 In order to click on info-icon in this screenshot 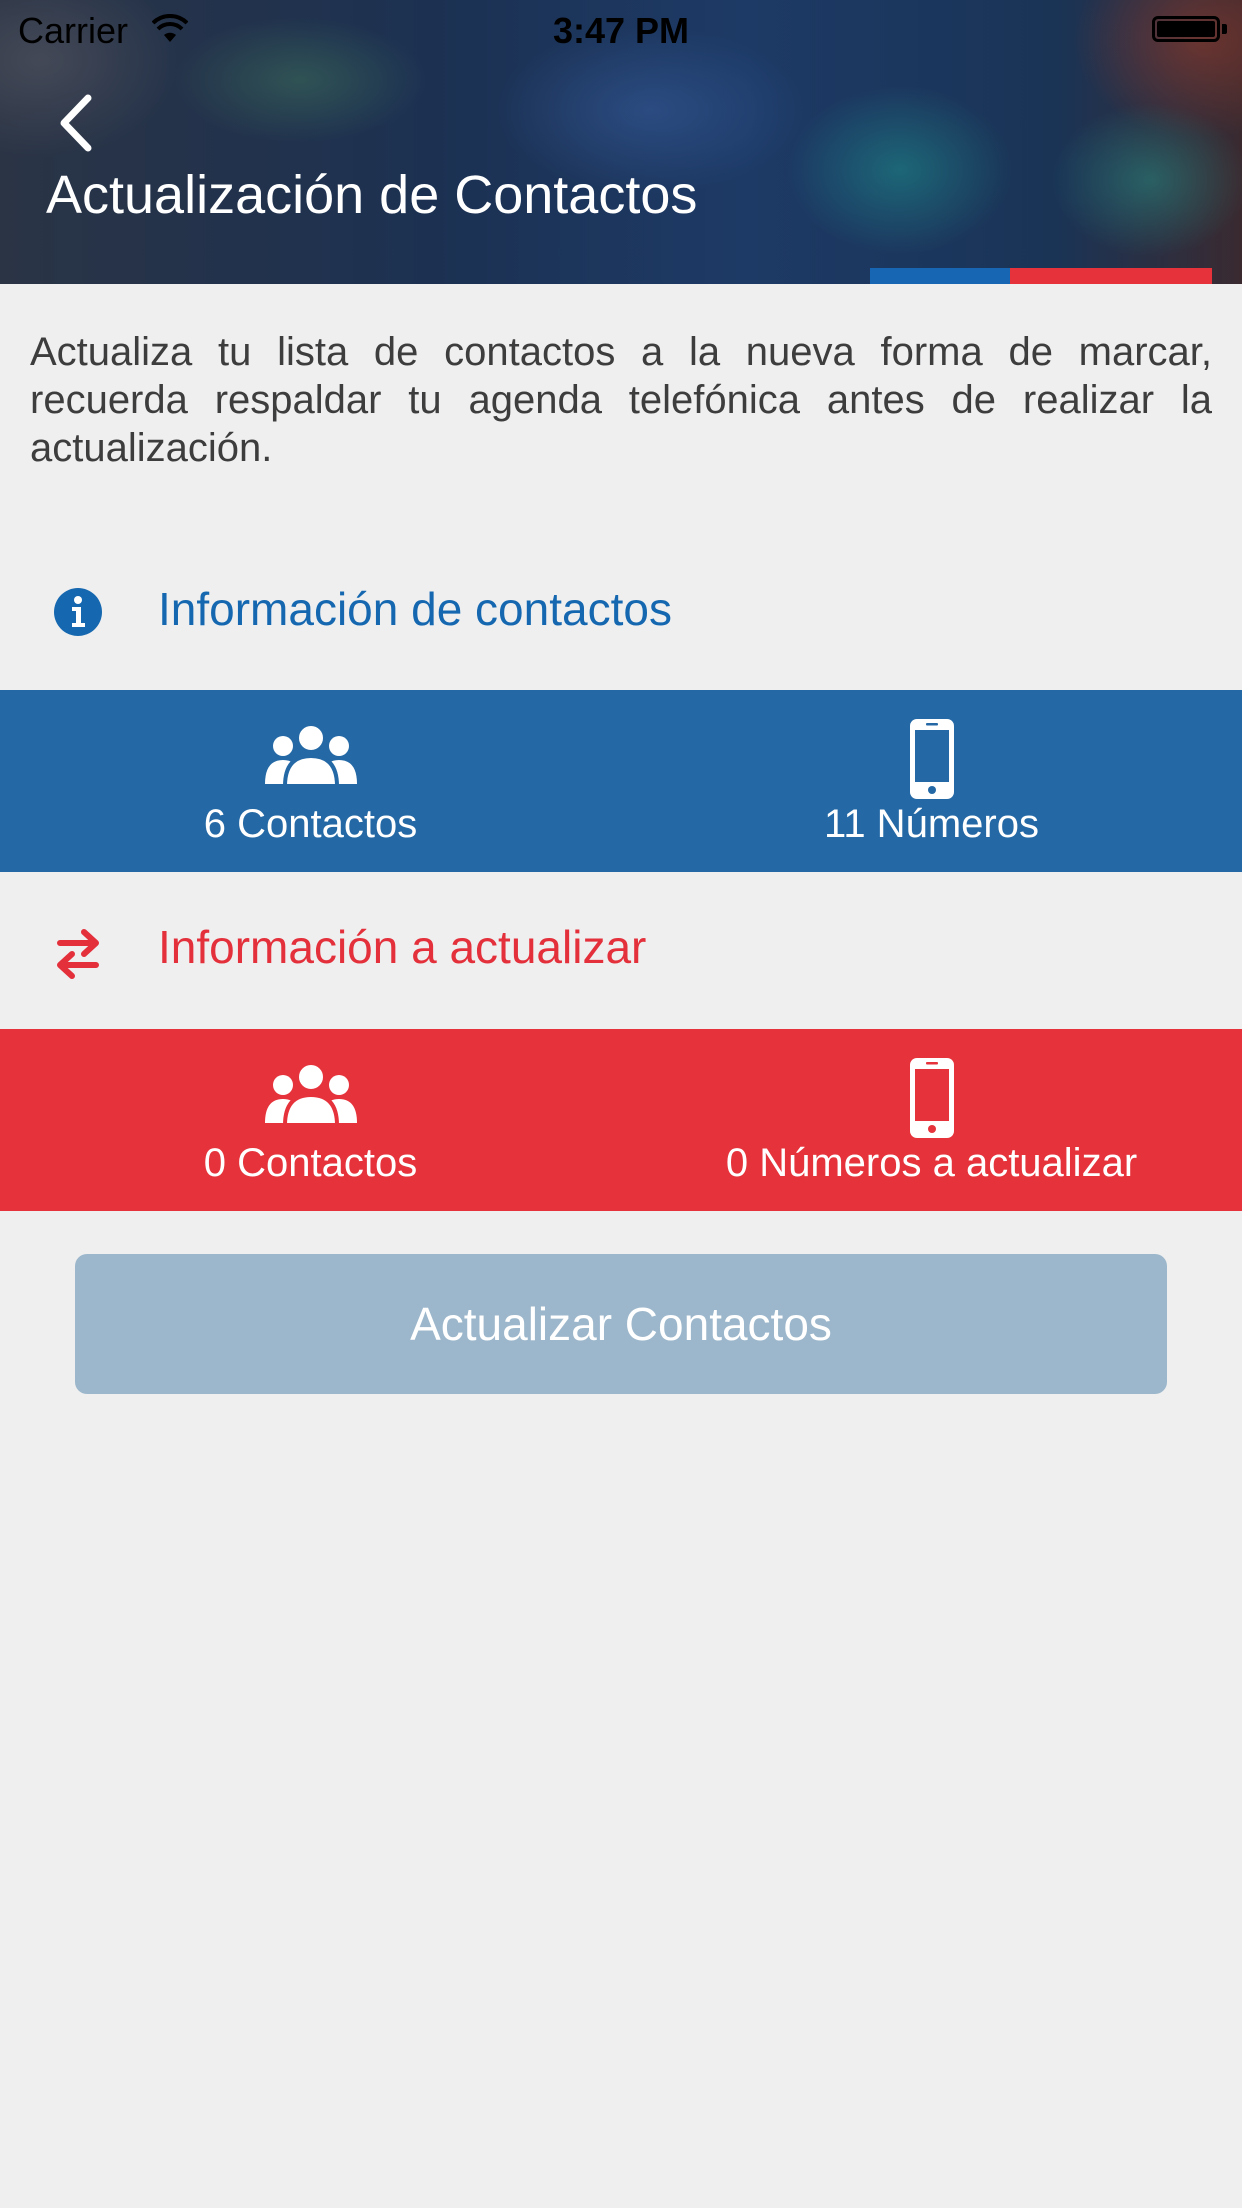, I will do `click(78, 612)`.